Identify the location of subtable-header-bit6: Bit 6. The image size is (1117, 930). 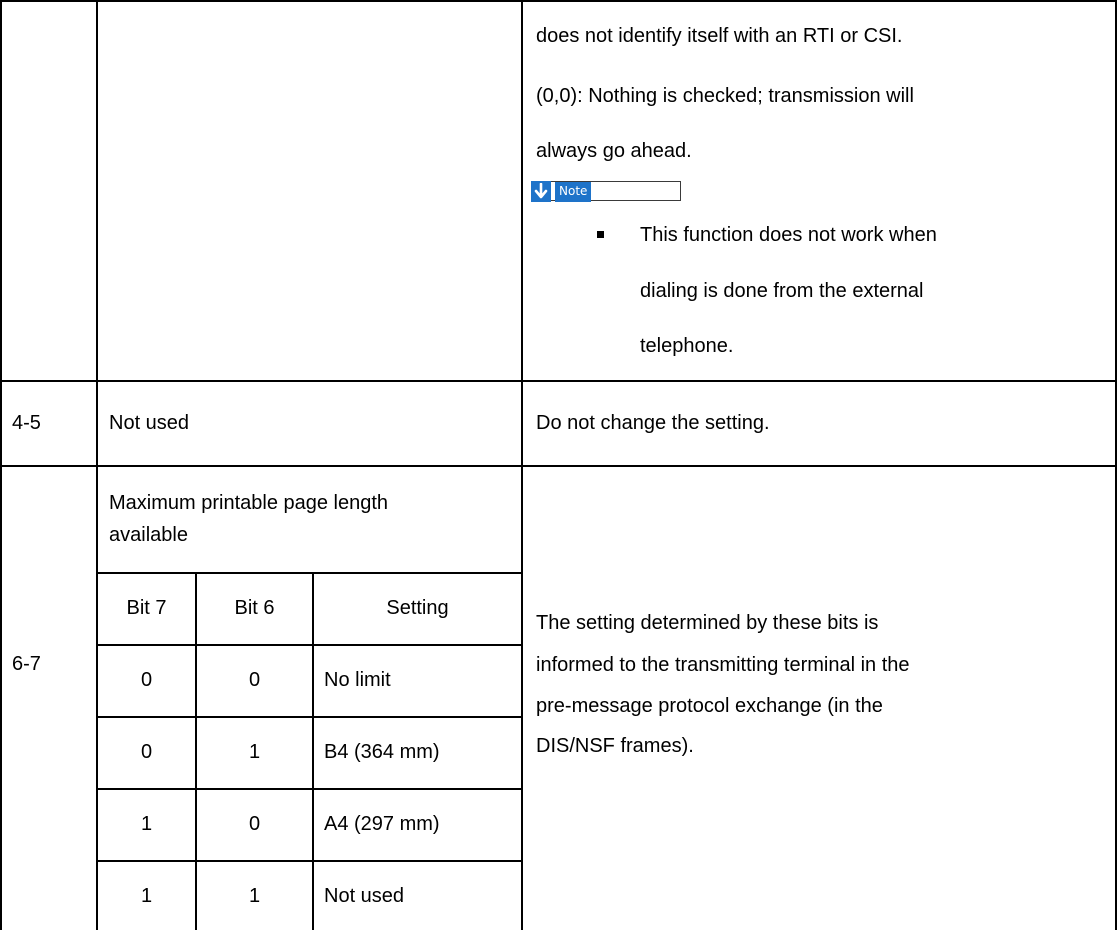
(254, 608).